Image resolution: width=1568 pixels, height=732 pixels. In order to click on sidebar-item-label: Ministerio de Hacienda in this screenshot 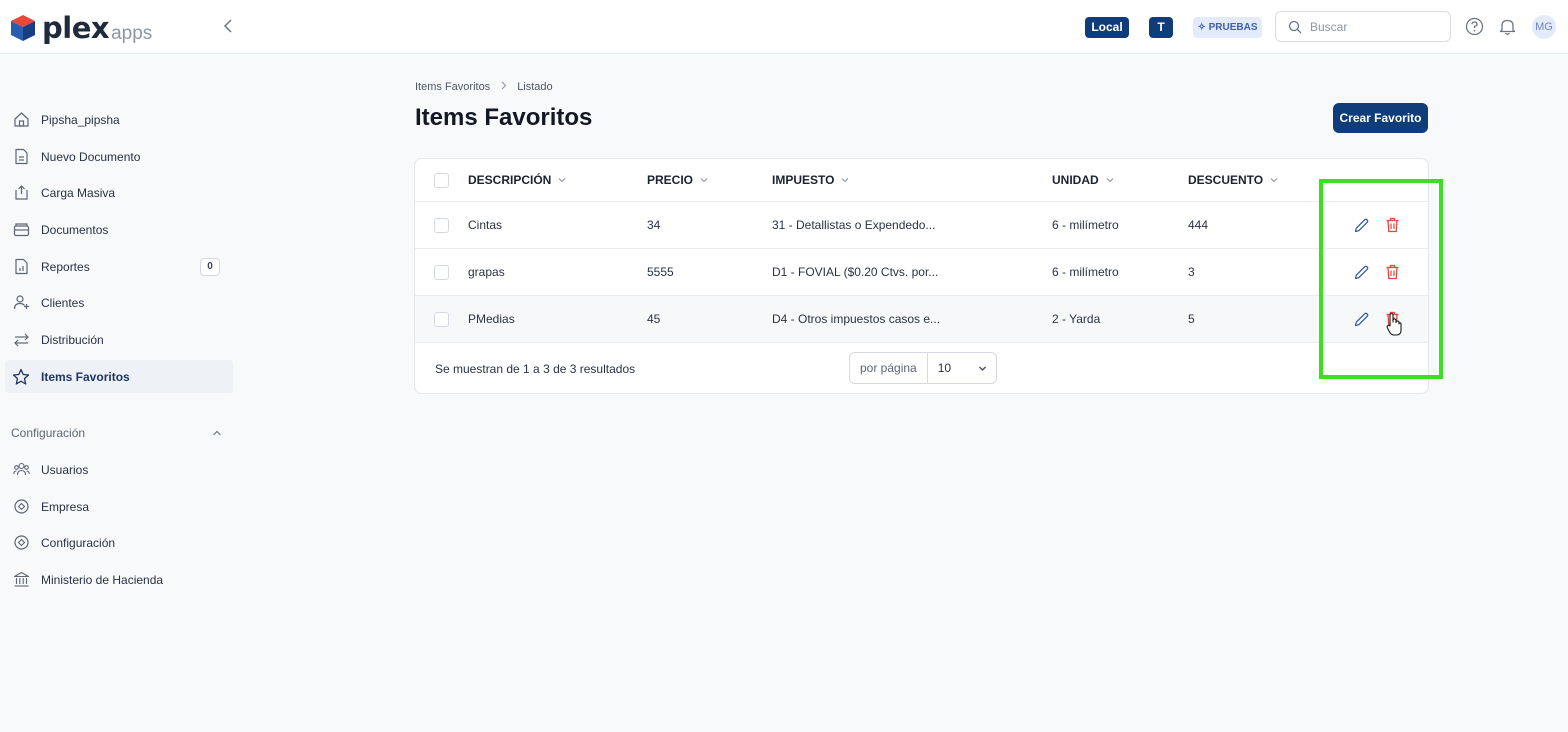, I will do `click(102, 579)`.